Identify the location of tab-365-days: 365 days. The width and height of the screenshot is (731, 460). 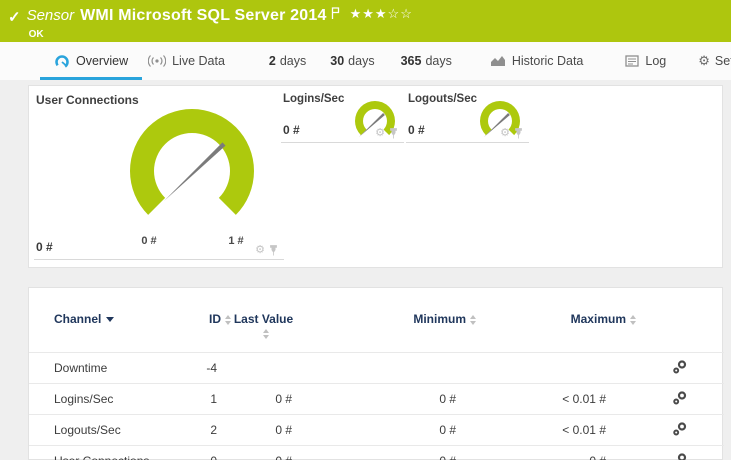
(426, 61).